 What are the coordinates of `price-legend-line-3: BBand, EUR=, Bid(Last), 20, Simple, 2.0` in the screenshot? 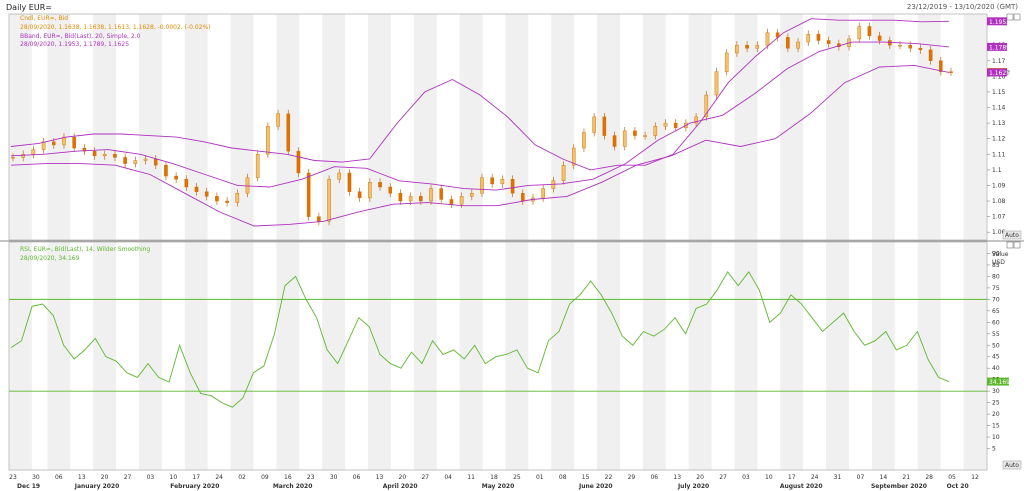 It's located at (80, 36).